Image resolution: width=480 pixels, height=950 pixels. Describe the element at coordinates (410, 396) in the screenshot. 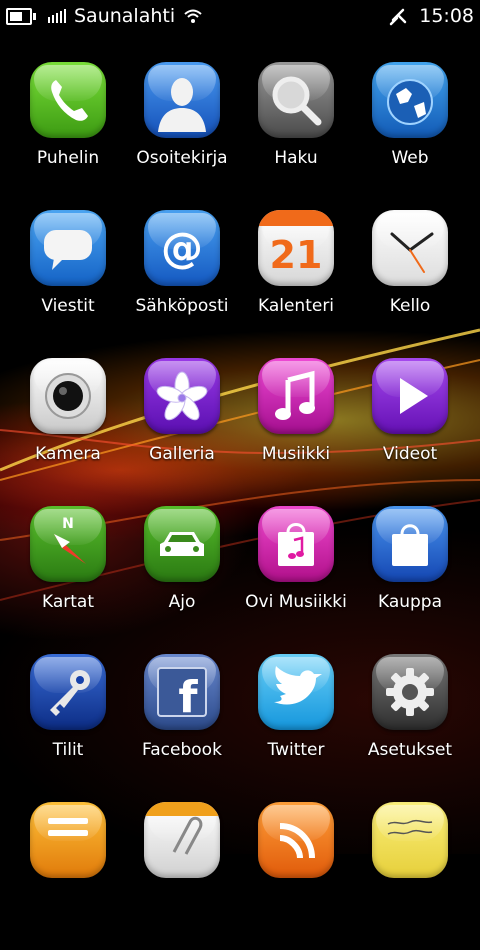

I see `play-icon` at that location.